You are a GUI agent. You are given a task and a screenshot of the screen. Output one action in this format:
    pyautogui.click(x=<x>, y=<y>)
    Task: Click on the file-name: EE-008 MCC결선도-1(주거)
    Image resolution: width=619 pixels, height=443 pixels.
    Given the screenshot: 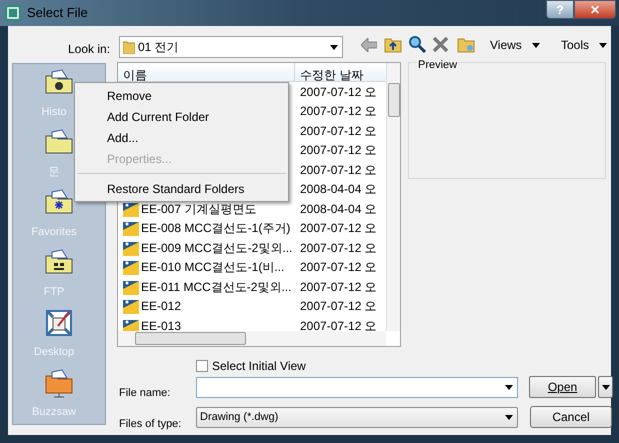 What is the action you would take?
    pyautogui.click(x=215, y=228)
    